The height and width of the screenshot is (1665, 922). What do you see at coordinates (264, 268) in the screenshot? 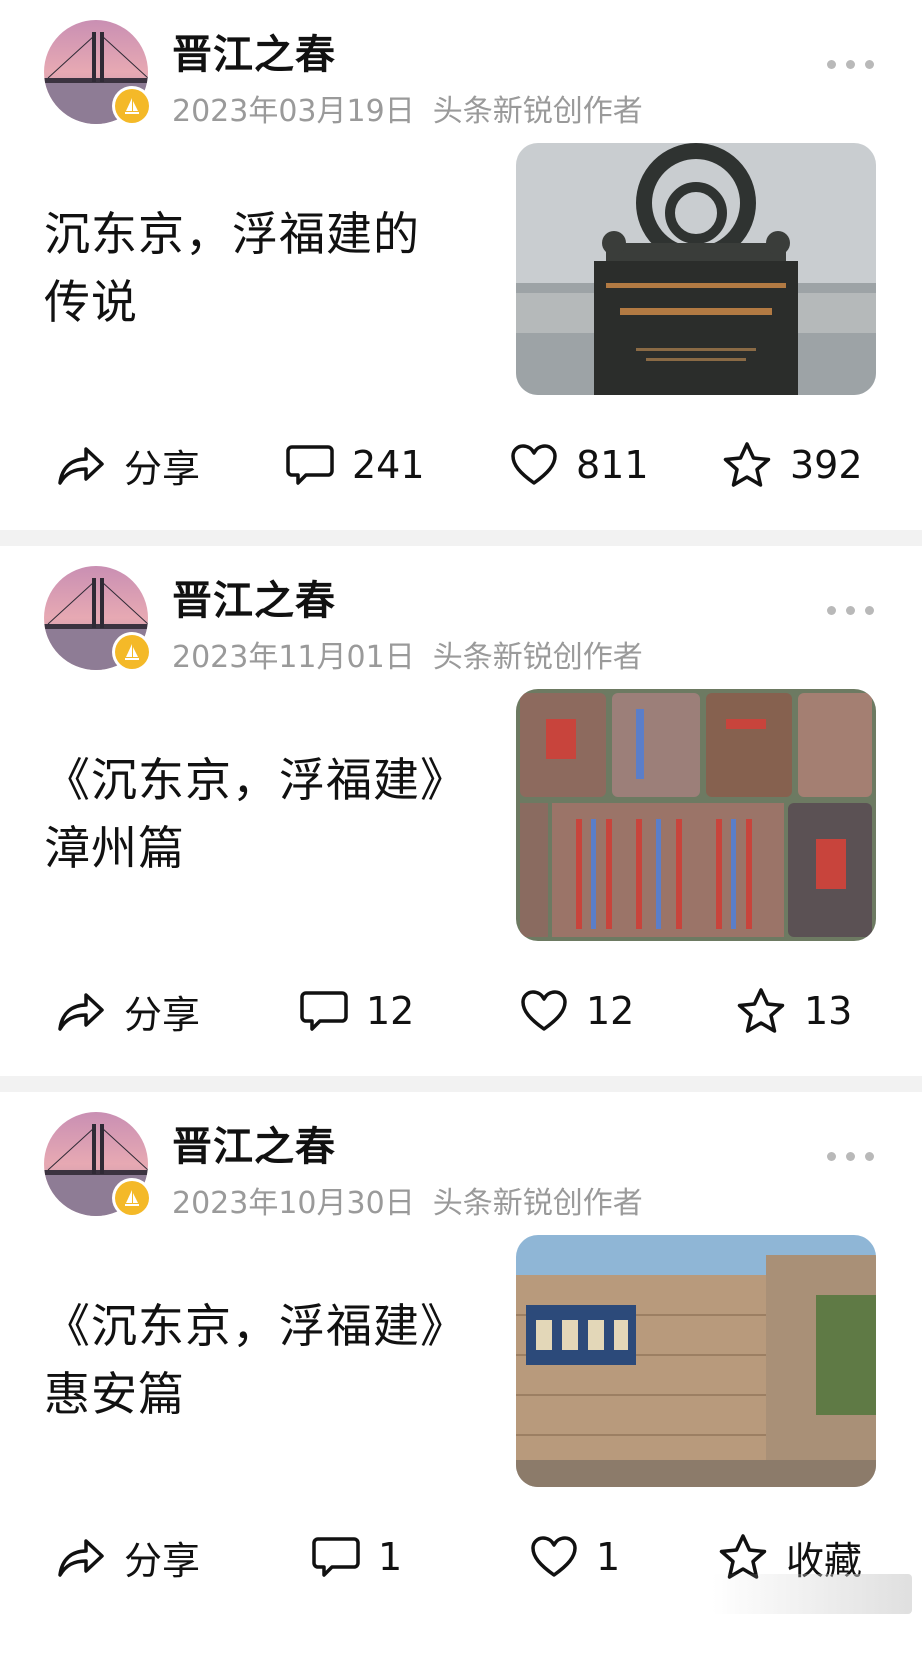
I see `post-title: 沉东京，浮福建的 传说` at bounding box center [264, 268].